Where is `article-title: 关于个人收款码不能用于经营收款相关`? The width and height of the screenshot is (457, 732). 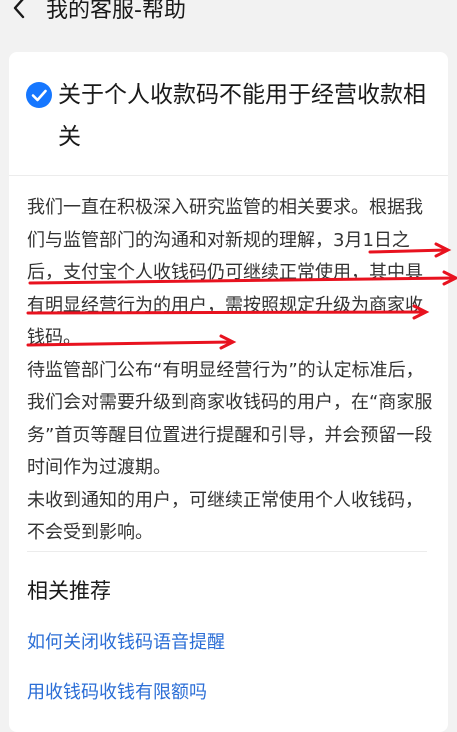
article-title: 关于个人收款码不能用于经营收款相关 is located at coordinates (242, 116).